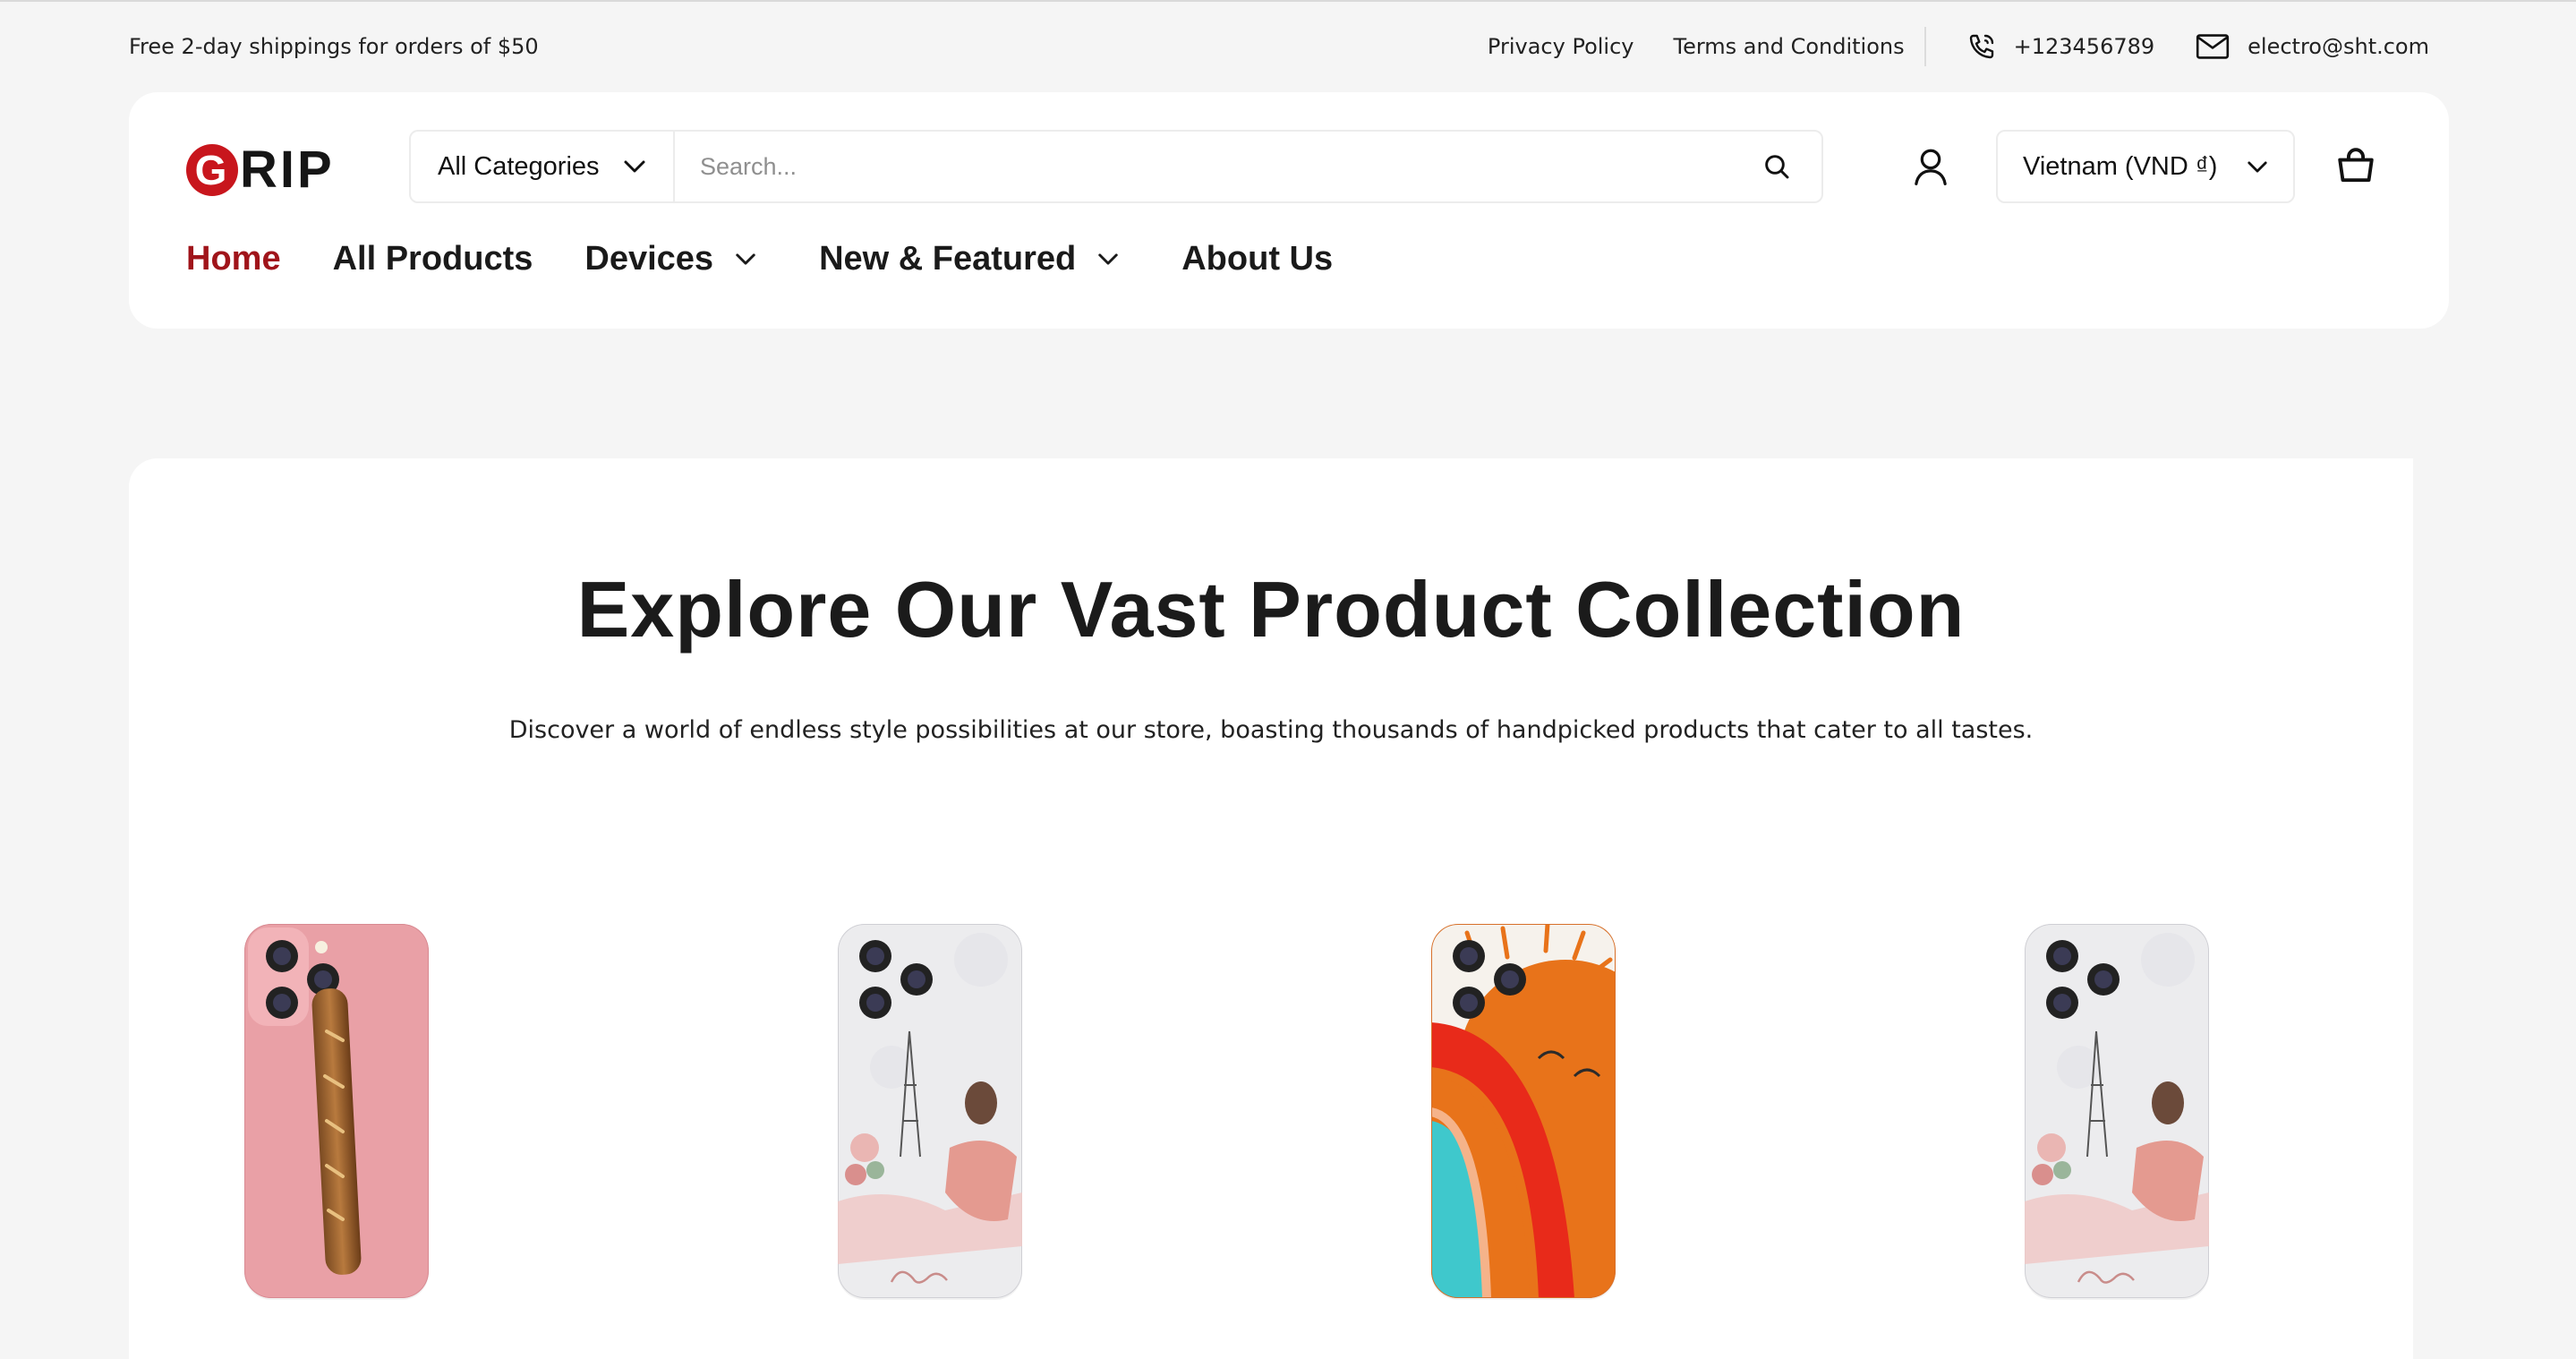 The height and width of the screenshot is (1359, 2576). I want to click on currency-select: Vietnam (VND ₫), so click(2145, 166).